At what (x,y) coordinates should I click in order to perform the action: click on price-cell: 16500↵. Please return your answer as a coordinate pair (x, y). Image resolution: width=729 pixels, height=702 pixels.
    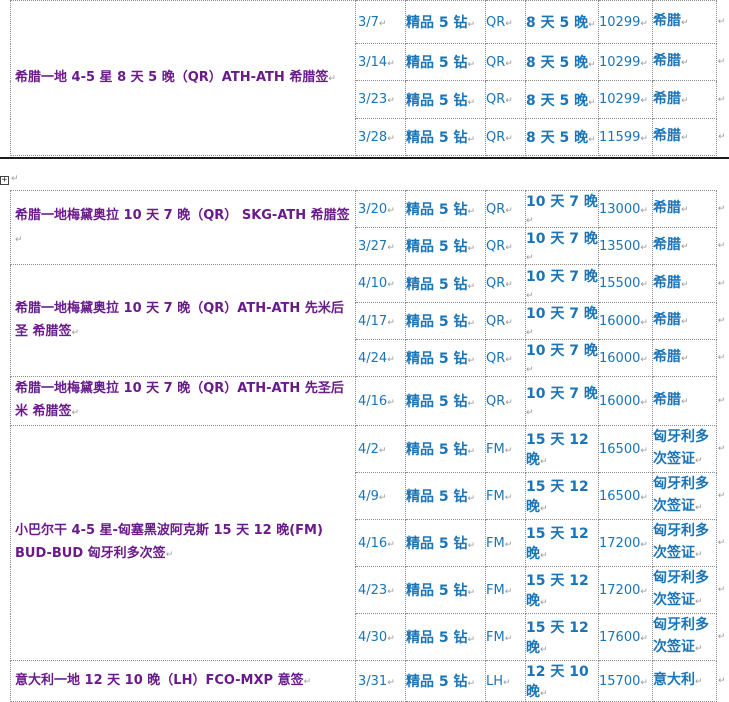
    Looking at the image, I should click on (625, 496).